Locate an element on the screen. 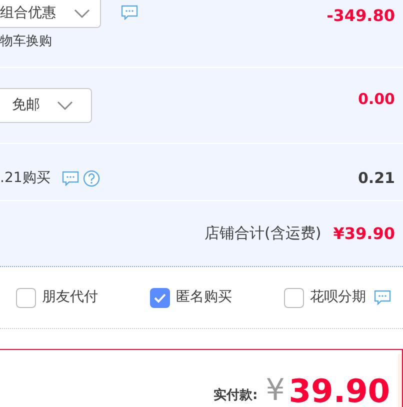 The width and height of the screenshot is (403, 407). promotion-dropdown: 组合优惠 is located at coordinates (50, 14).